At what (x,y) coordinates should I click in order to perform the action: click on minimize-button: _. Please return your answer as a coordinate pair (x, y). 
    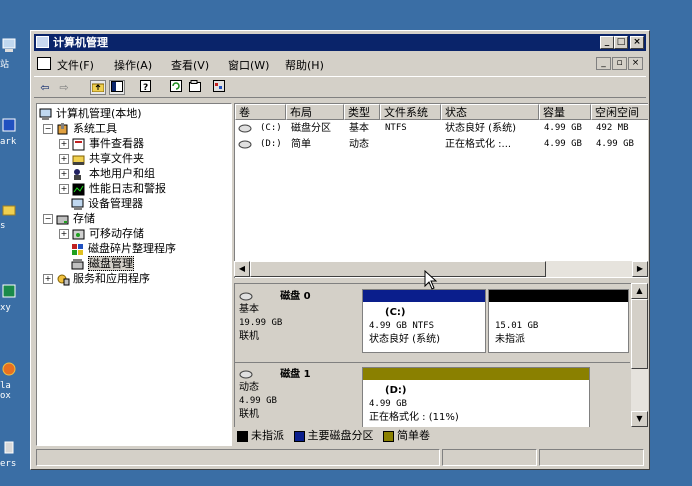
    Looking at the image, I should click on (607, 42).